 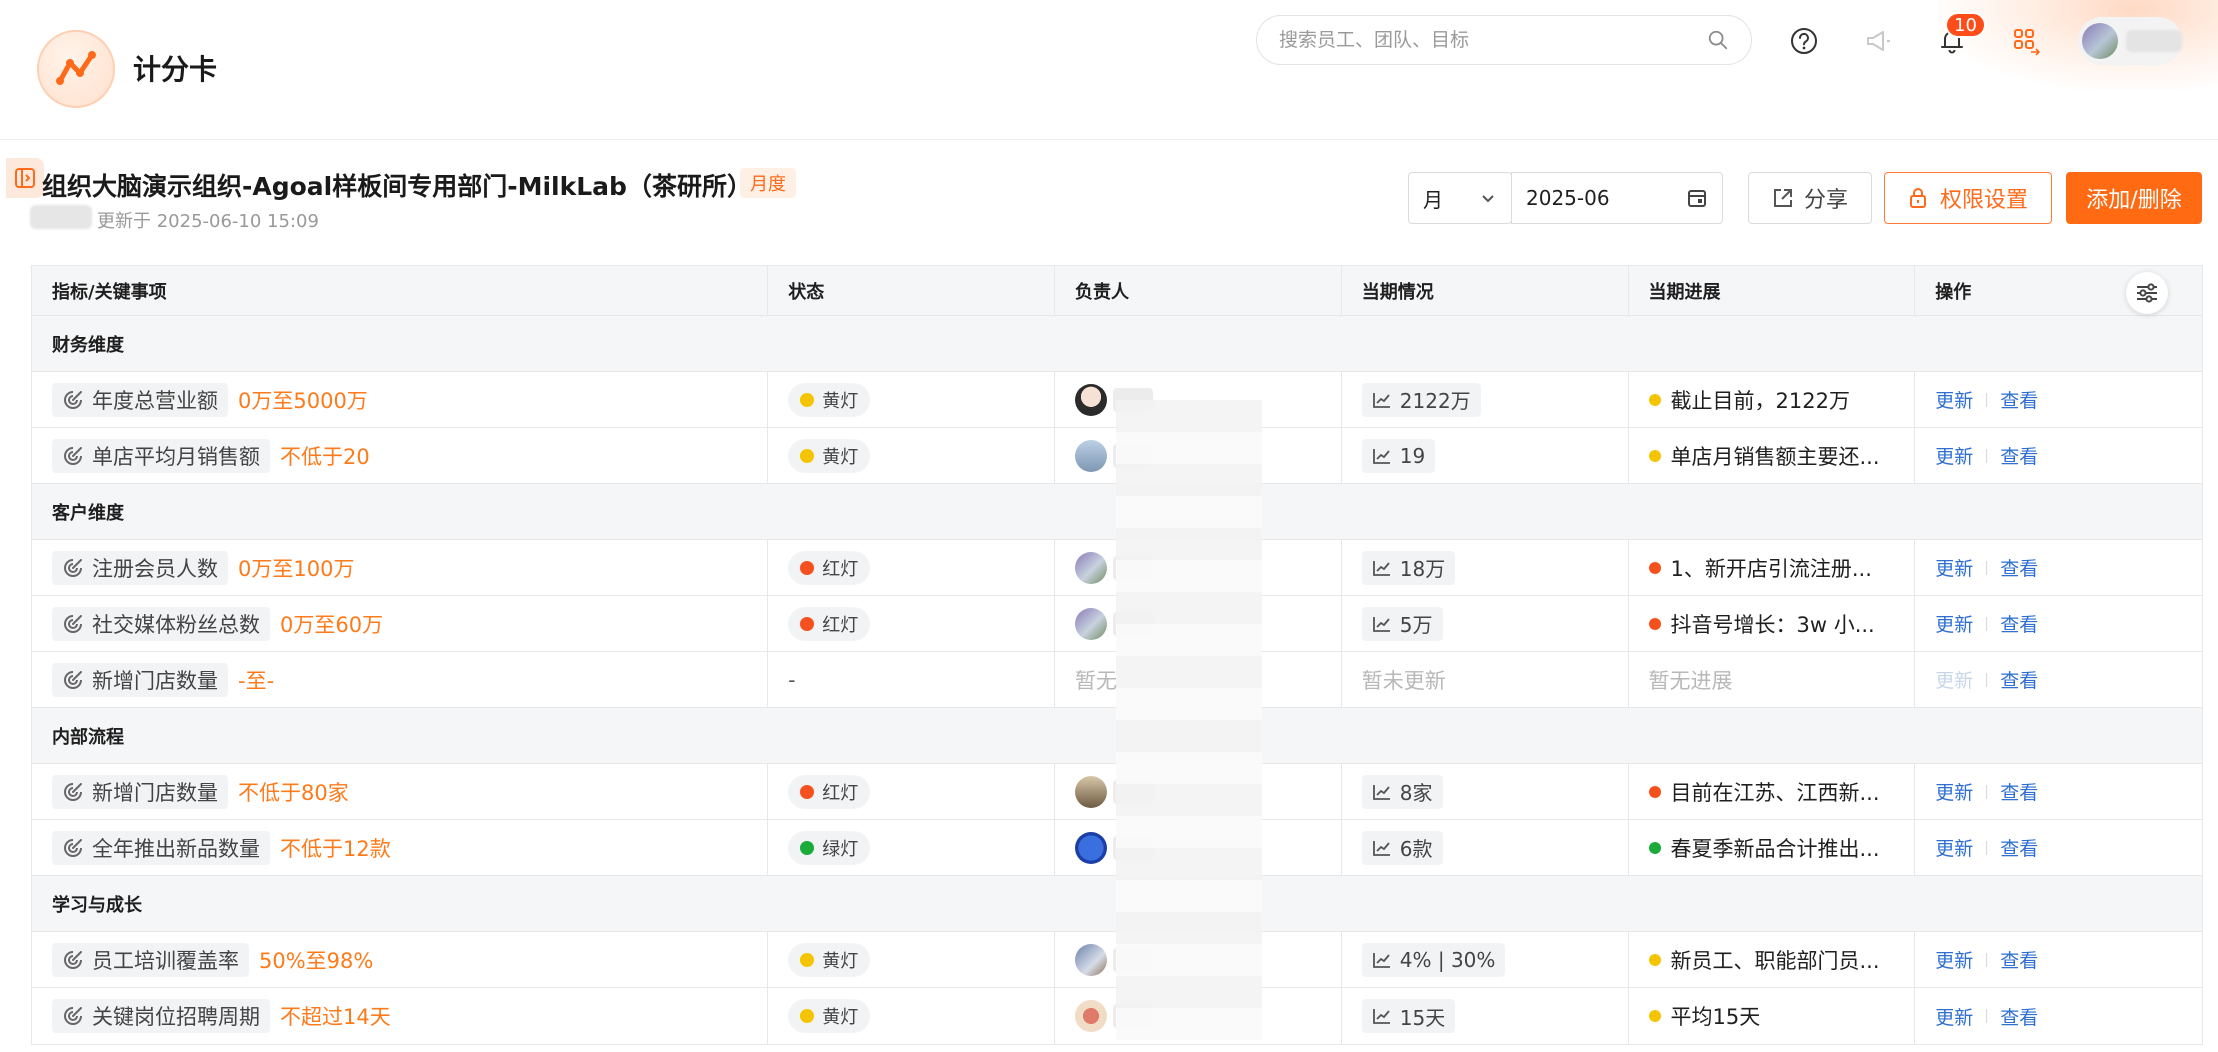 I want to click on metric-name: 员工培训覆盖率, so click(x=165, y=960).